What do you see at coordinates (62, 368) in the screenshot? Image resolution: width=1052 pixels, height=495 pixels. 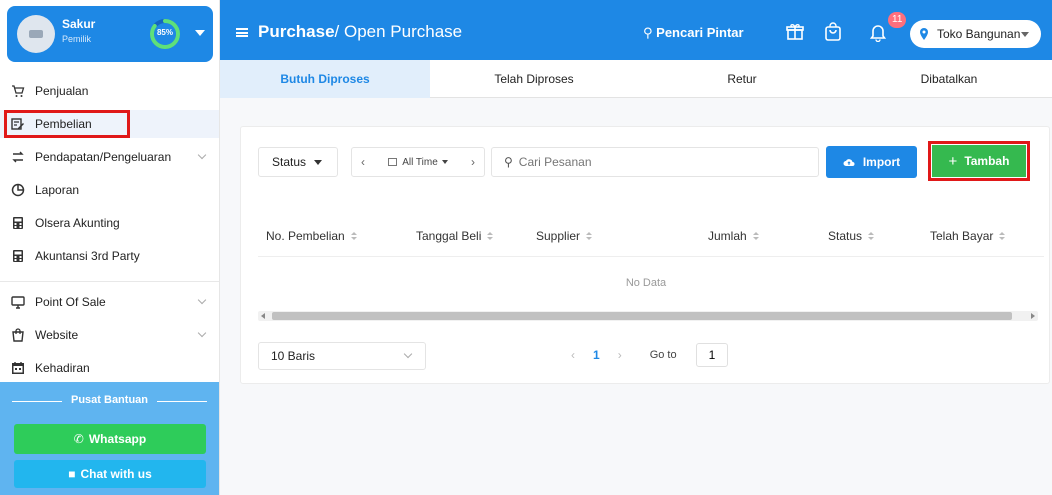 I see `sidebar-item-label: Kehadiran` at bounding box center [62, 368].